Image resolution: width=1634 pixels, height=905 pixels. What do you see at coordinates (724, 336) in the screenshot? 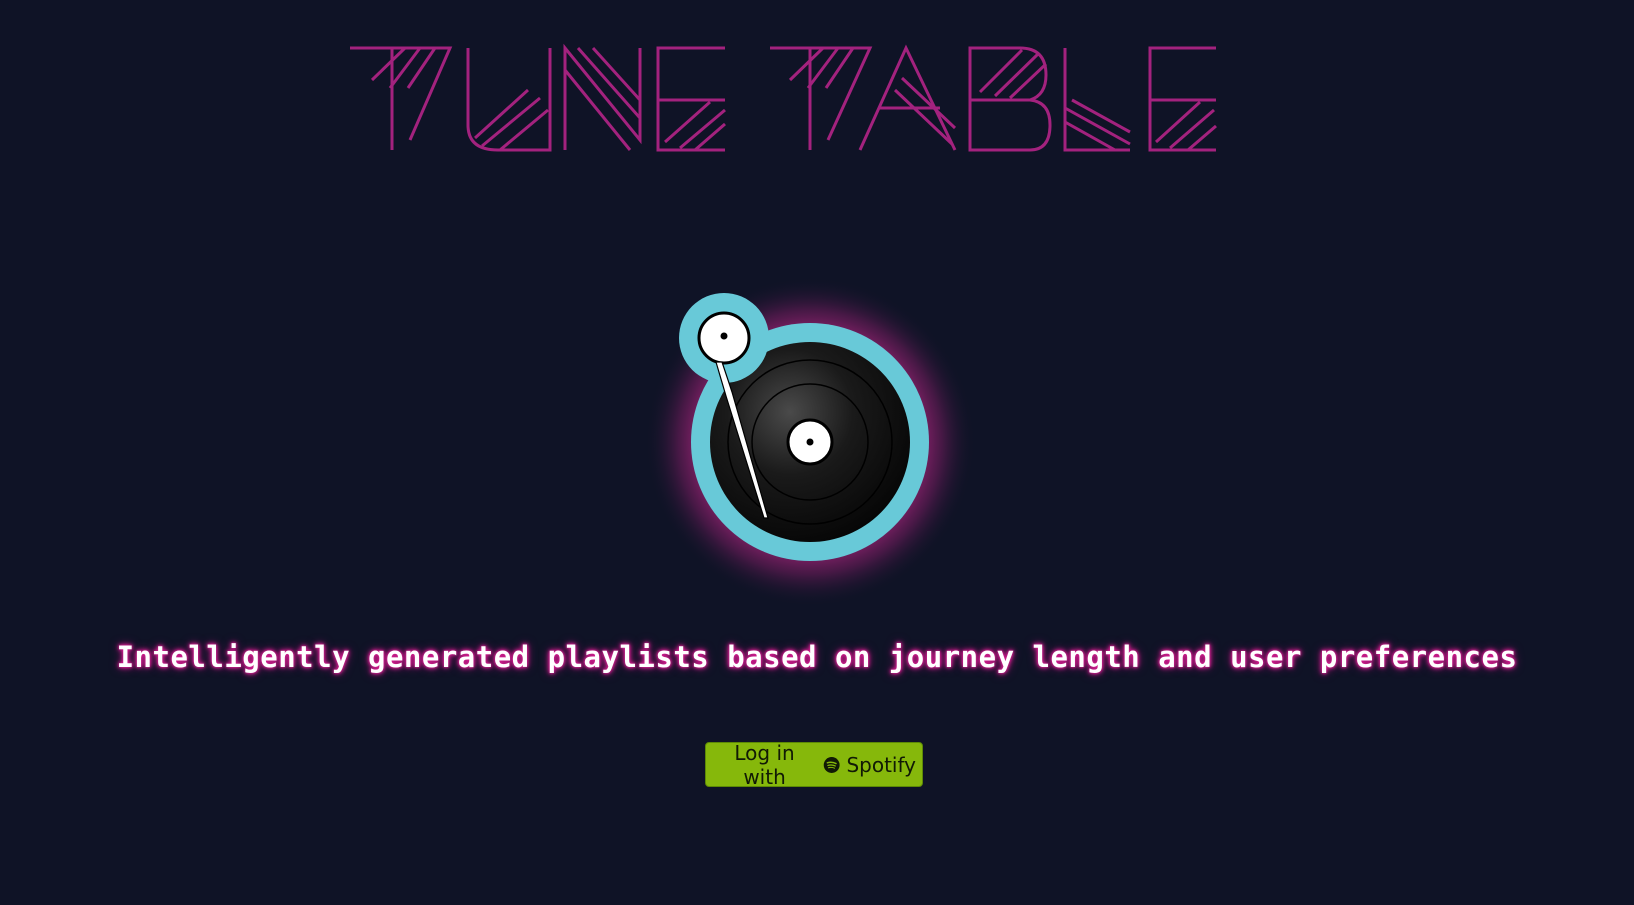
I see `tonearm-pin` at bounding box center [724, 336].